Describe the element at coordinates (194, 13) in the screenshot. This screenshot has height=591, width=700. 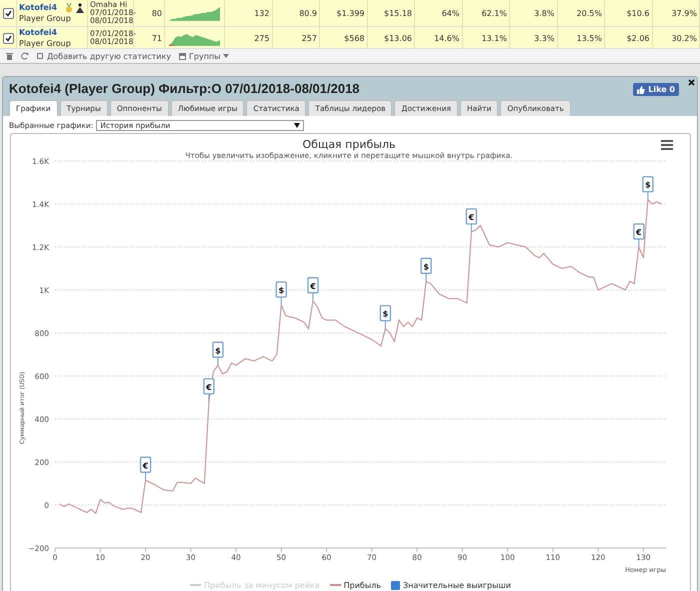
I see `sparkline` at that location.